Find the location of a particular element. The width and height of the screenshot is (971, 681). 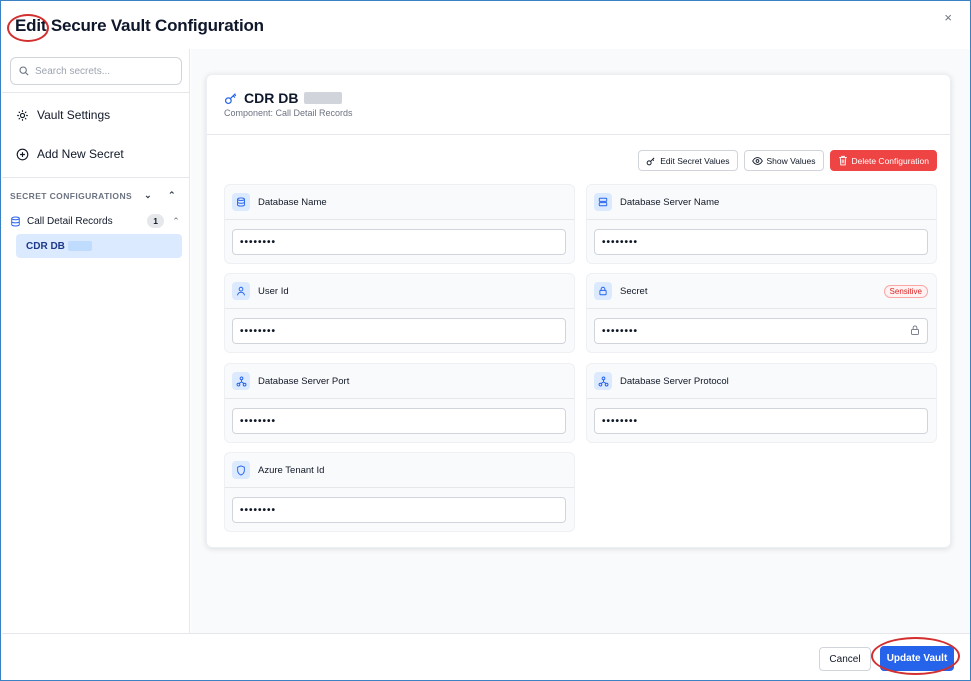

field-label: Database Server Port is located at coordinates (304, 381).